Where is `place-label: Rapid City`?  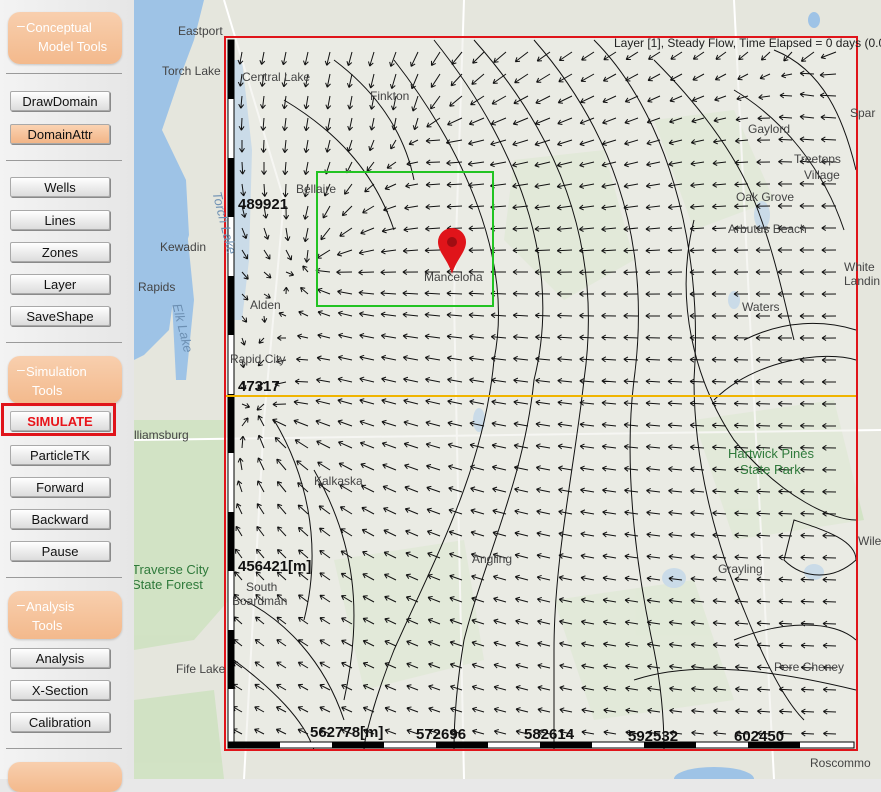 place-label: Rapid City is located at coordinates (258, 359).